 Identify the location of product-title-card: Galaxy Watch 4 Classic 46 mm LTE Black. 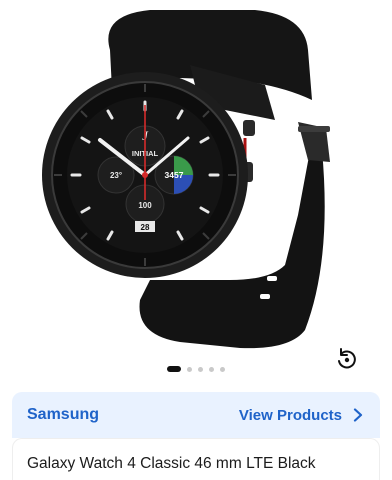
(196, 459).